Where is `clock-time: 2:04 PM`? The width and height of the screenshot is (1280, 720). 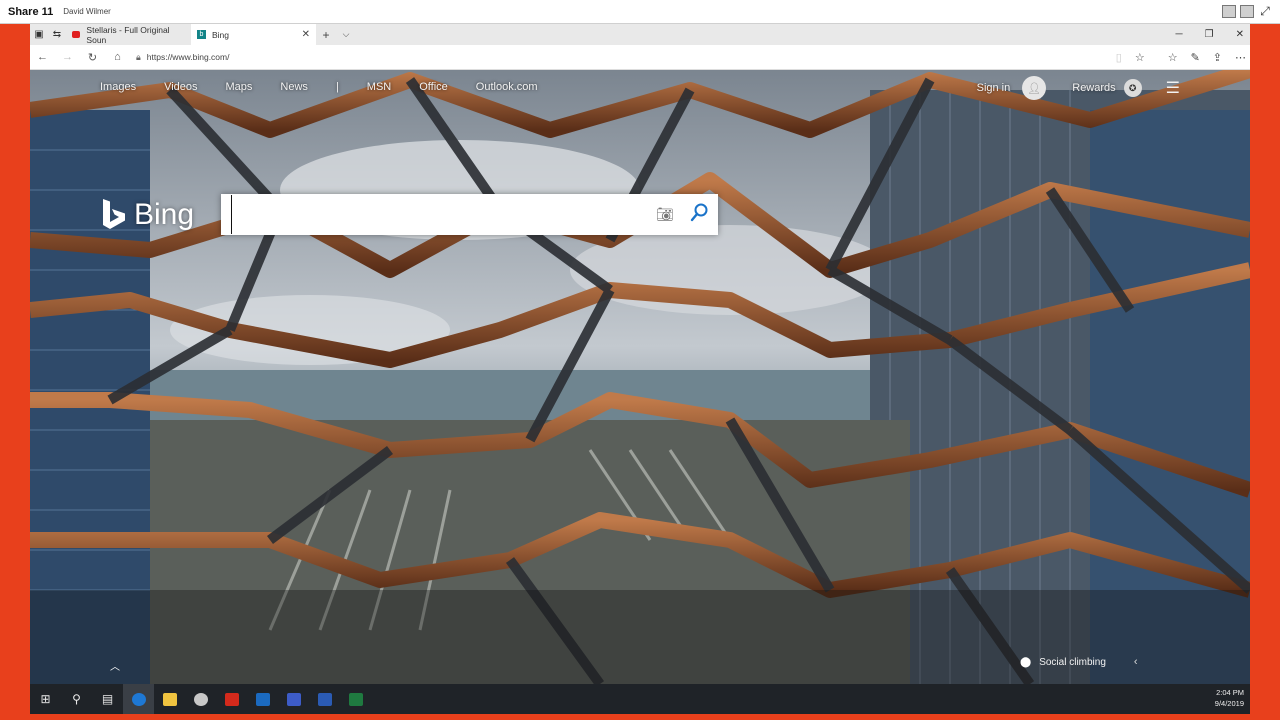
clock-time: 2:04 PM is located at coordinates (1230, 692).